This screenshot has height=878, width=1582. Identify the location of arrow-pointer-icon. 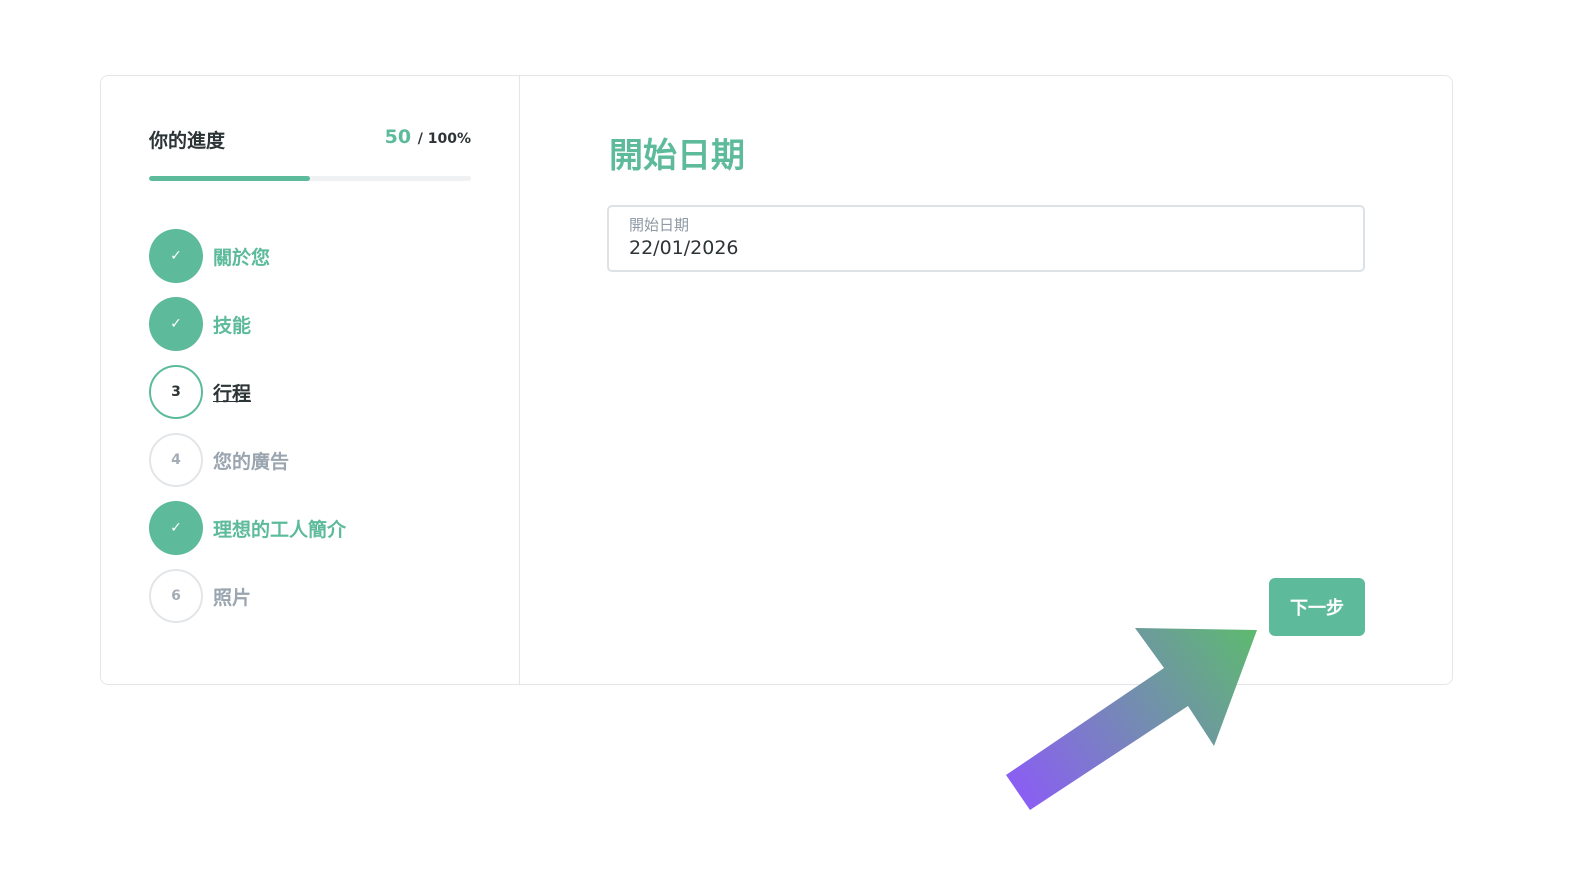
(1131, 719).